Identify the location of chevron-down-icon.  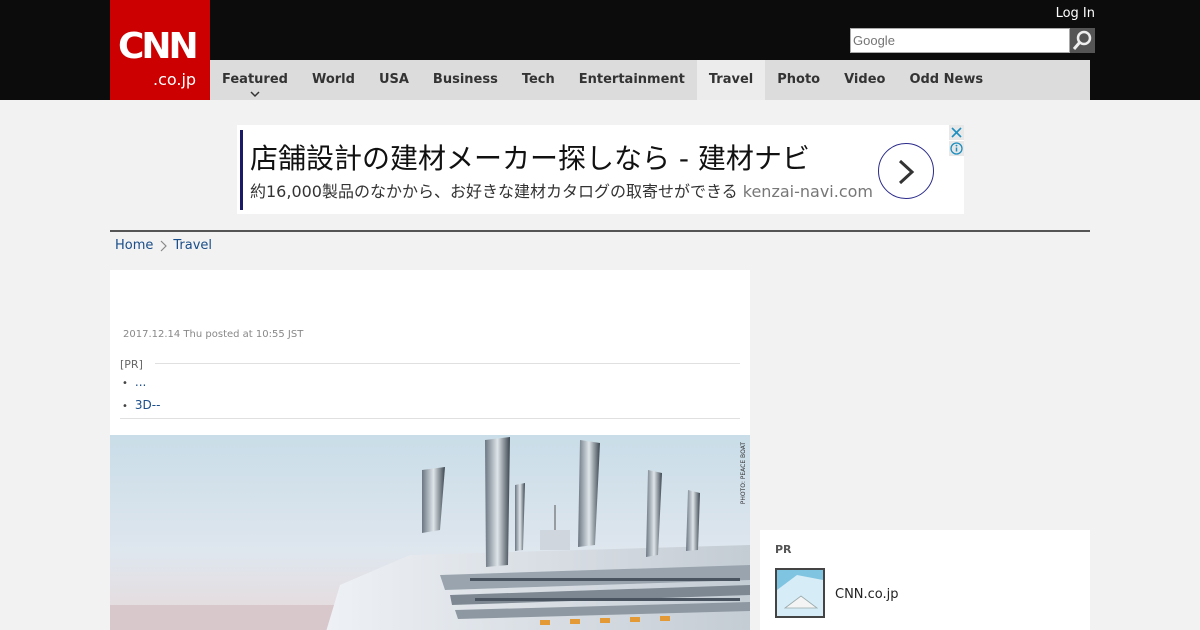
(255, 94).